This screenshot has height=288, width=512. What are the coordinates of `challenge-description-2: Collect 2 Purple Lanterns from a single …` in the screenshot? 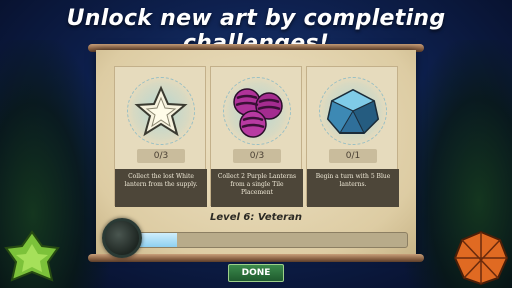 It's located at (257, 188).